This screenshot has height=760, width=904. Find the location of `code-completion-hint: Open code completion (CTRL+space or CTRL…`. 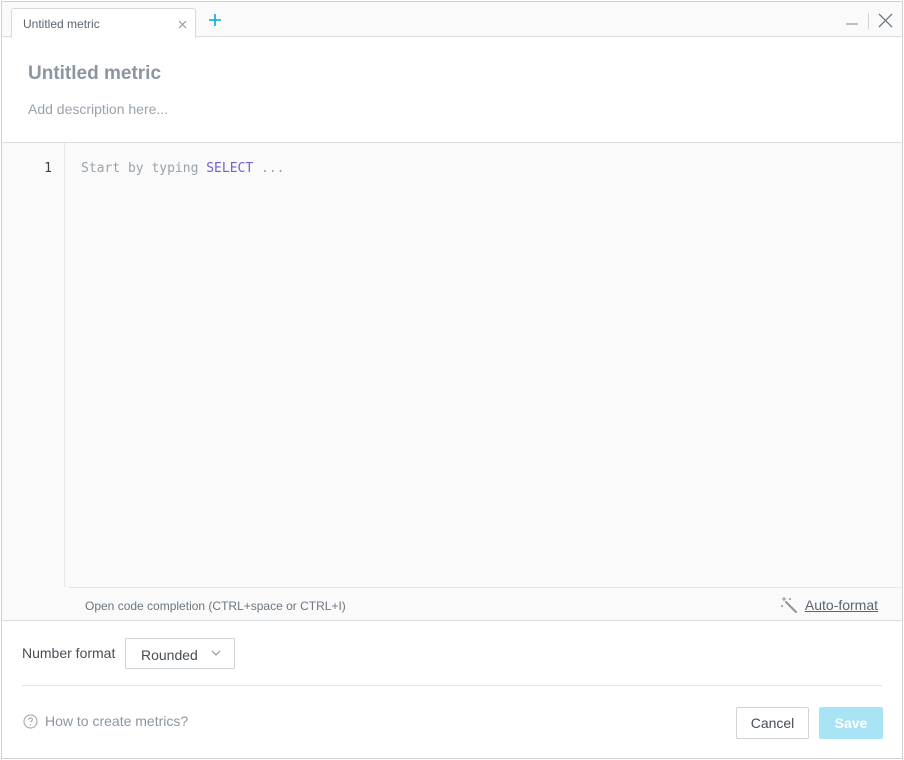

code-completion-hint: Open code completion (CTRL+space or CTRL… is located at coordinates (215, 606).